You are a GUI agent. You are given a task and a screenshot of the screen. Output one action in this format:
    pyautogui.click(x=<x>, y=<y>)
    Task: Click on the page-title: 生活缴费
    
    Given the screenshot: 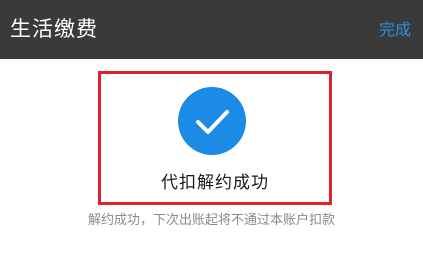 What is the action you would take?
    pyautogui.click(x=54, y=29)
    